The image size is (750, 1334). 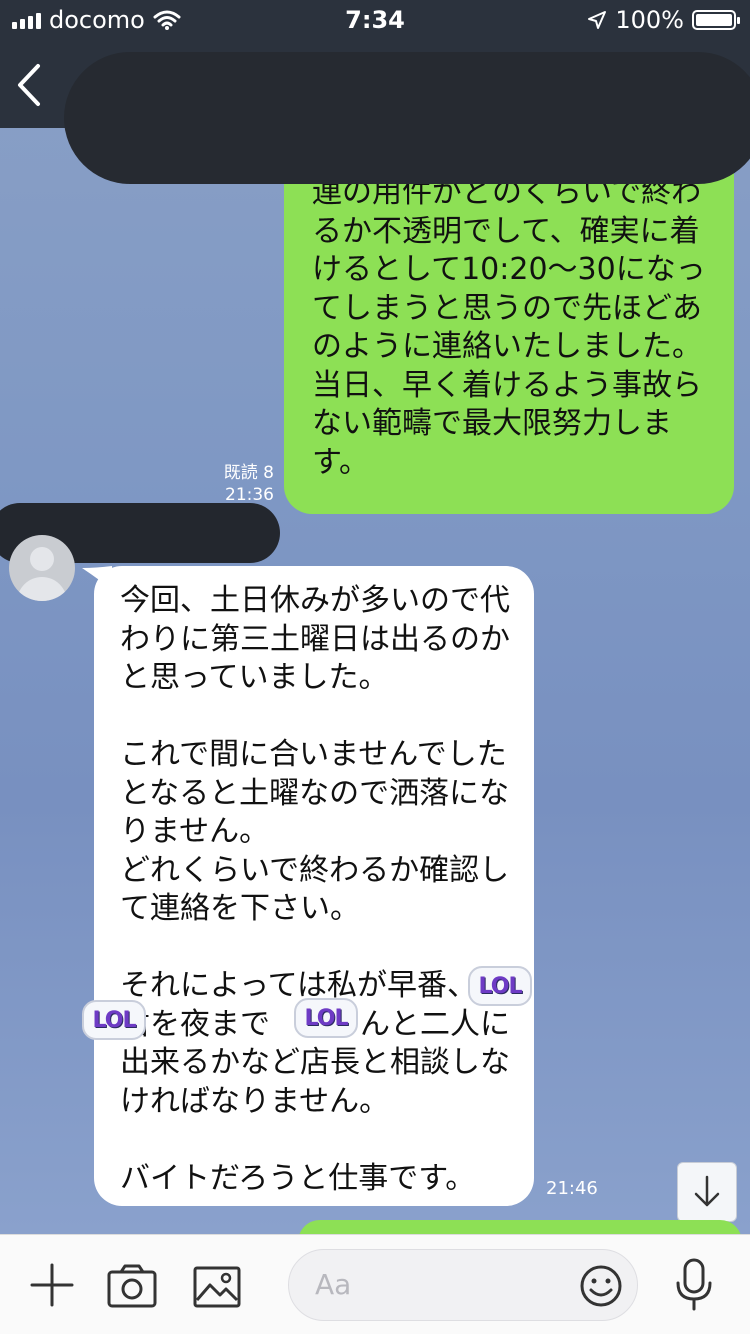 What do you see at coordinates (407, 118) in the screenshot?
I see `redacted-chat-title` at bounding box center [407, 118].